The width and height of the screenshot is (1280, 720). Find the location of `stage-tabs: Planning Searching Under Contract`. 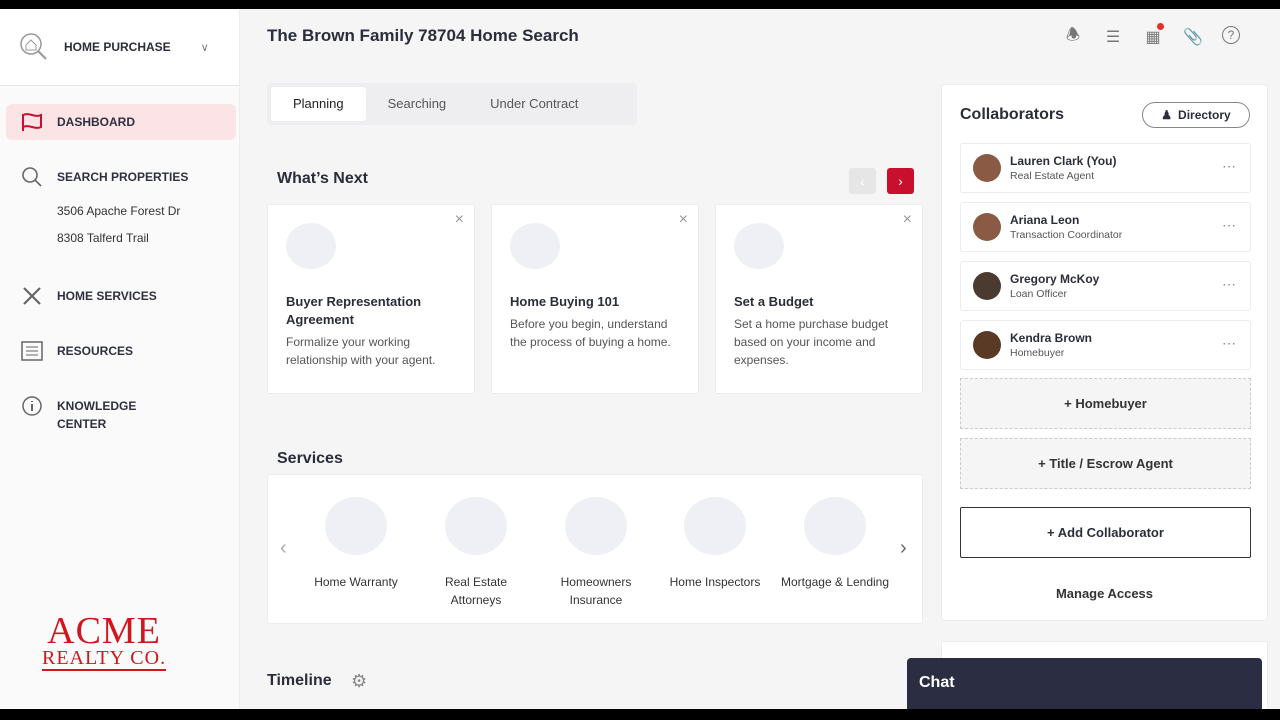

stage-tabs: Planning Searching Under Contract is located at coordinates (452, 104).